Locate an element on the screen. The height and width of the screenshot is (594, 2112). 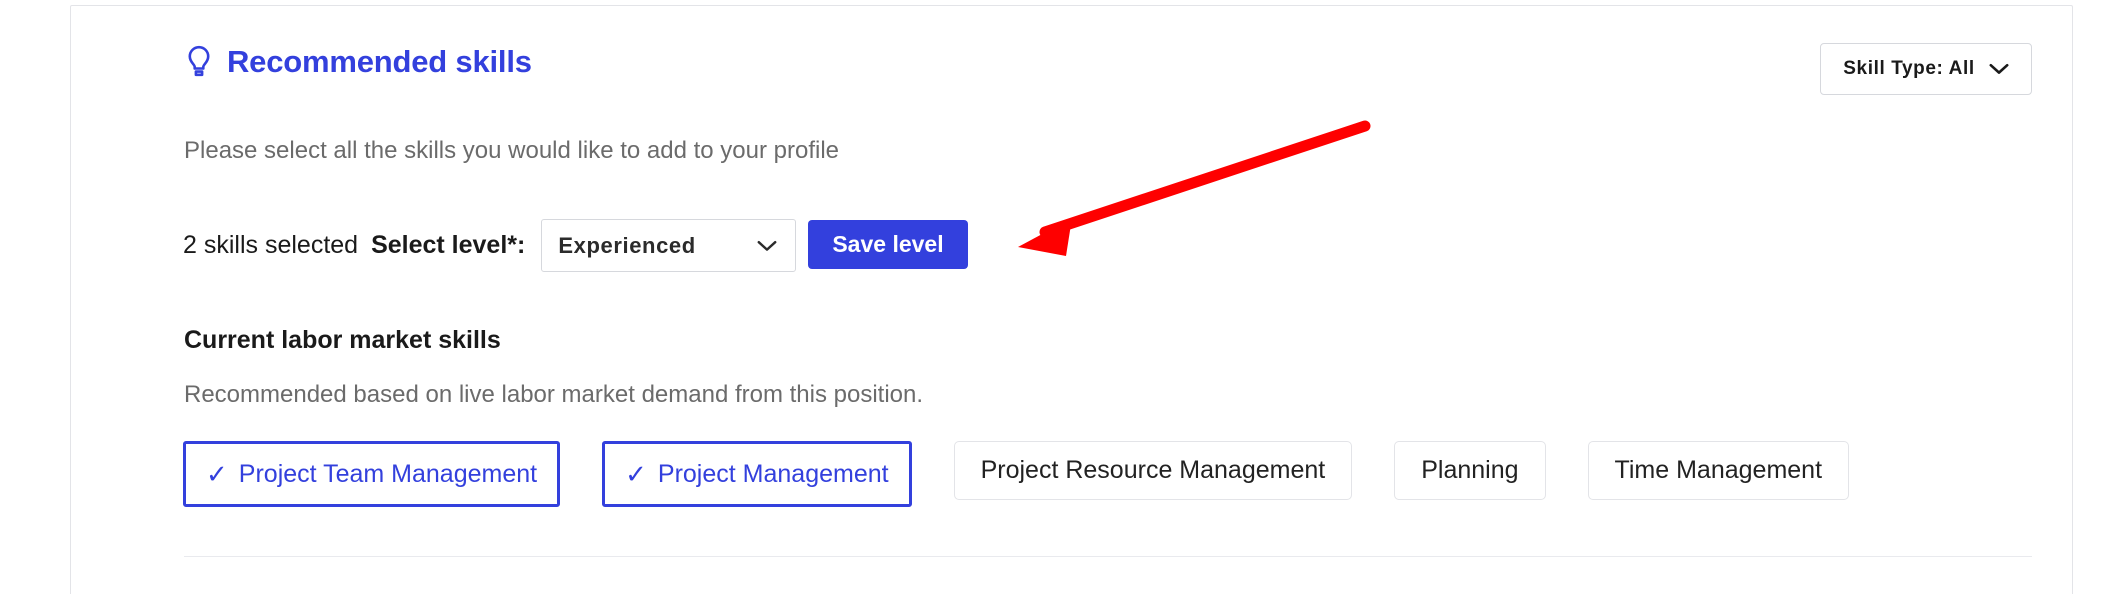
lightbulb-icon is located at coordinates (199, 62).